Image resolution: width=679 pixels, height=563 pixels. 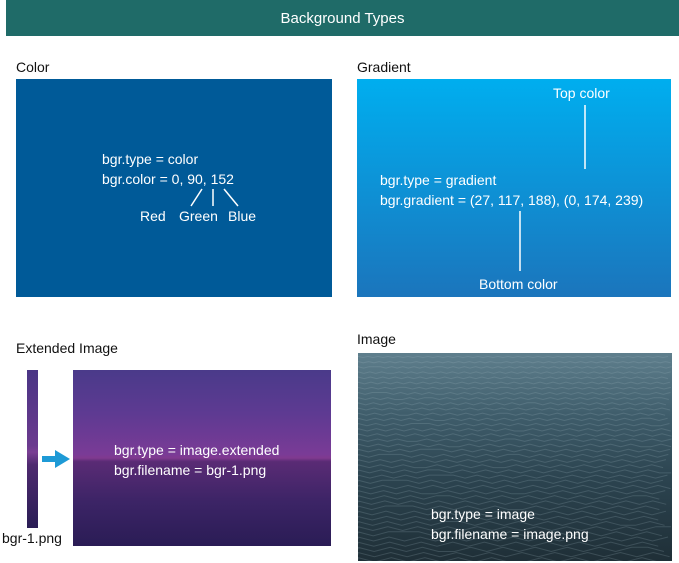 I want to click on image-code-type: bgr.type = image, so click(x=483, y=514).